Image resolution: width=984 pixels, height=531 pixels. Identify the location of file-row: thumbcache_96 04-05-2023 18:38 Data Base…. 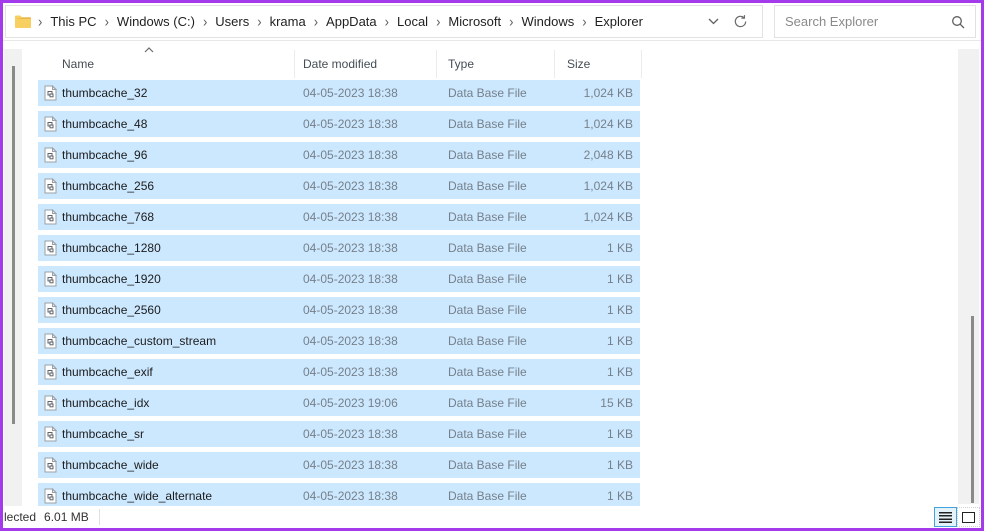
(339, 155).